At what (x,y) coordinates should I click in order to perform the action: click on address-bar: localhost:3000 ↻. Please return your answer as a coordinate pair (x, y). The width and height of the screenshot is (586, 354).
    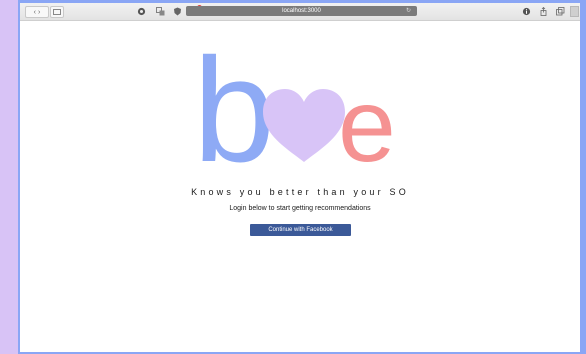
    Looking at the image, I should click on (301, 11).